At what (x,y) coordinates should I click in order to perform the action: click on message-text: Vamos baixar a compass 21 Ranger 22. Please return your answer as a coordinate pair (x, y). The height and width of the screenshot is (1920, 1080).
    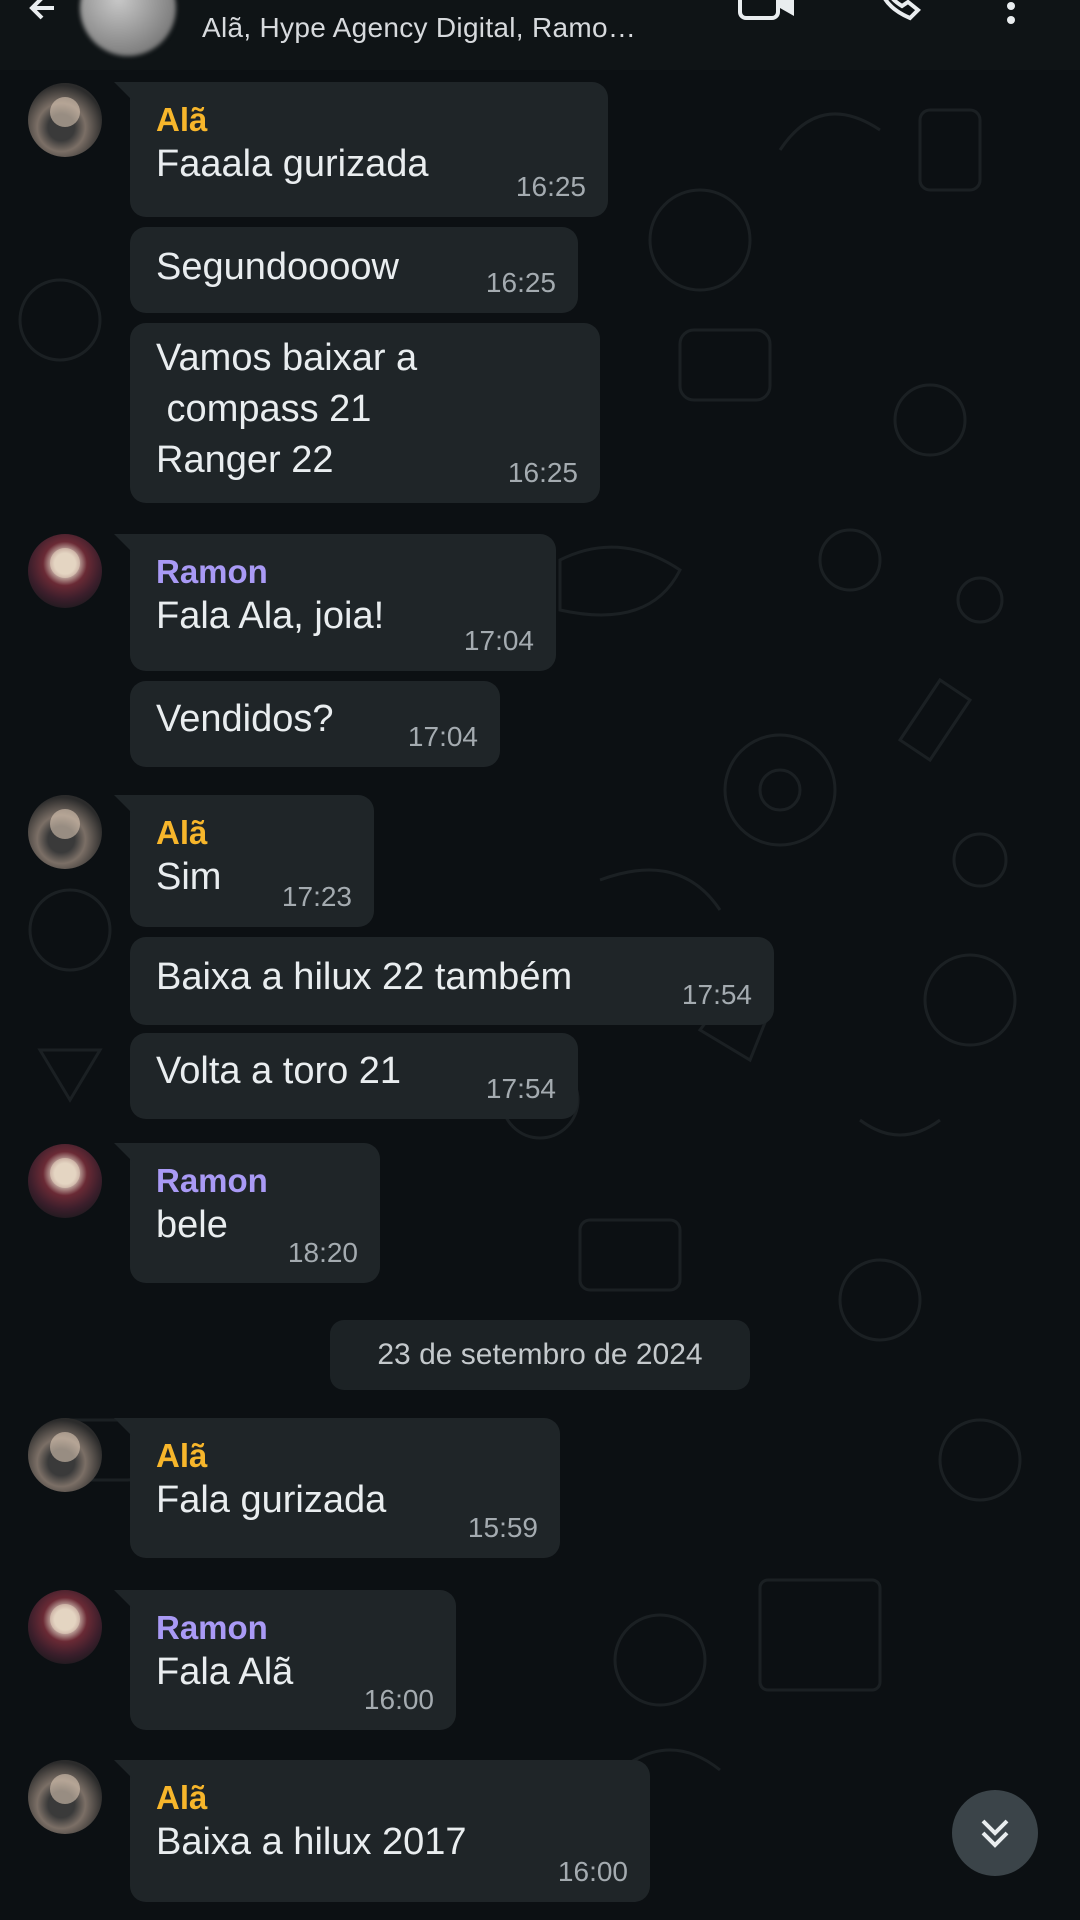
    Looking at the image, I should click on (287, 409).